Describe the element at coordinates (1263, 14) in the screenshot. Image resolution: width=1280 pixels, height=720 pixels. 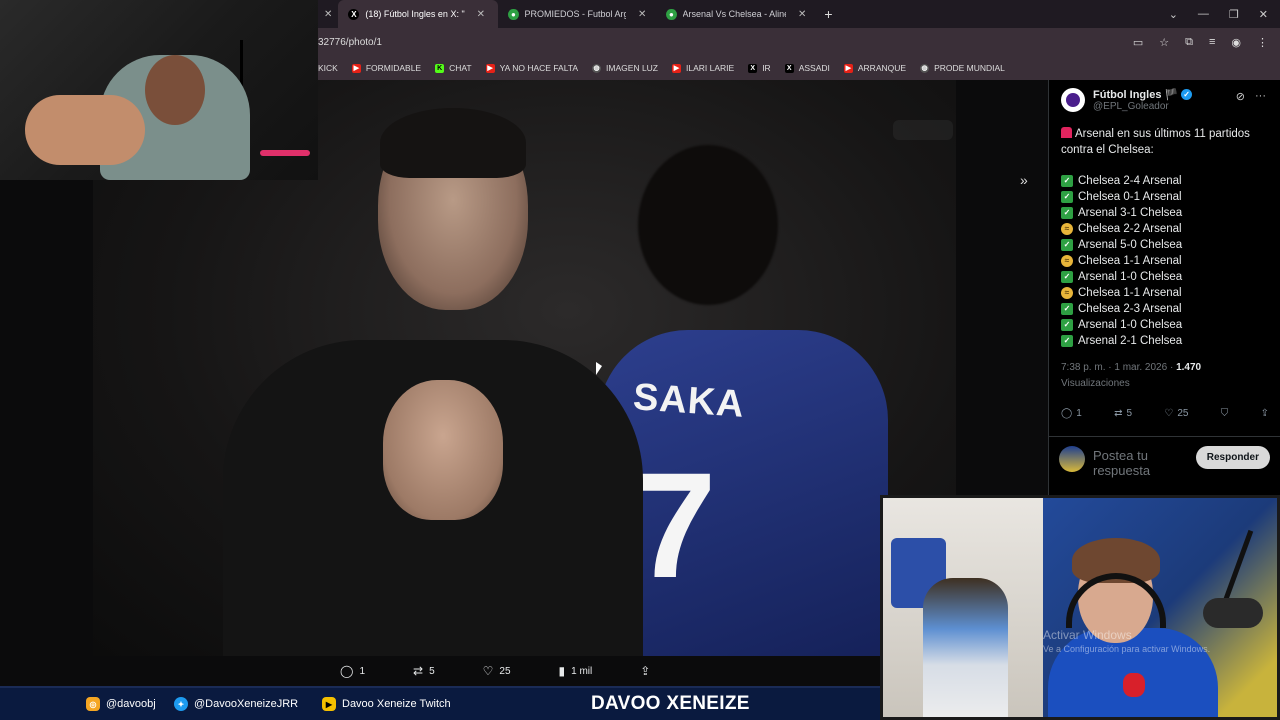
I see `close-window-button: ✕` at that location.